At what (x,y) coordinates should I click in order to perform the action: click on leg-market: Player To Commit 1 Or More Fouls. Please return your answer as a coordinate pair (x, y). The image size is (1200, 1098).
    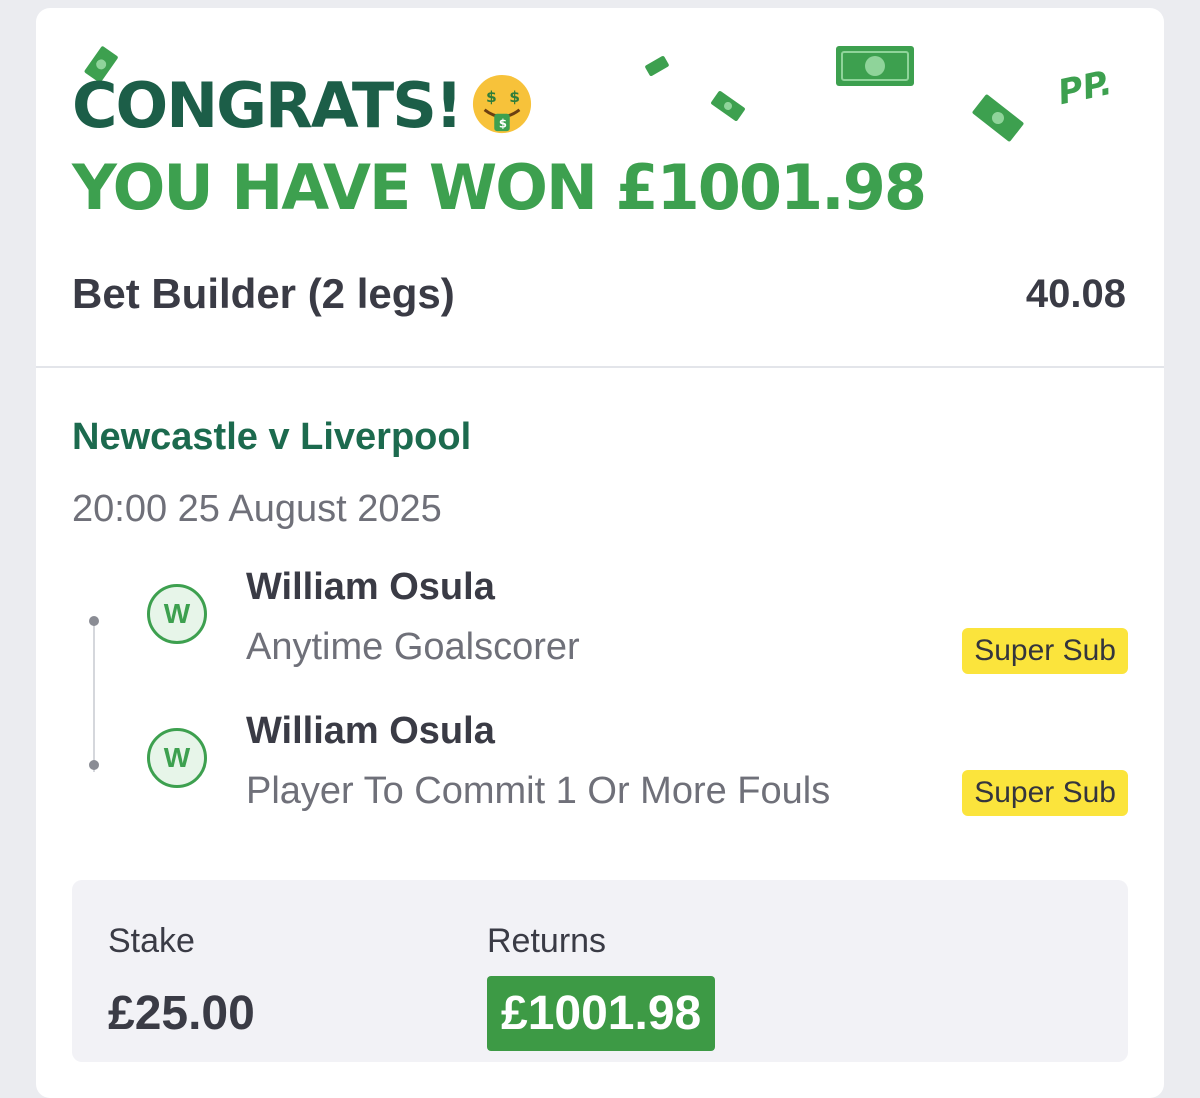
    Looking at the image, I should click on (538, 791).